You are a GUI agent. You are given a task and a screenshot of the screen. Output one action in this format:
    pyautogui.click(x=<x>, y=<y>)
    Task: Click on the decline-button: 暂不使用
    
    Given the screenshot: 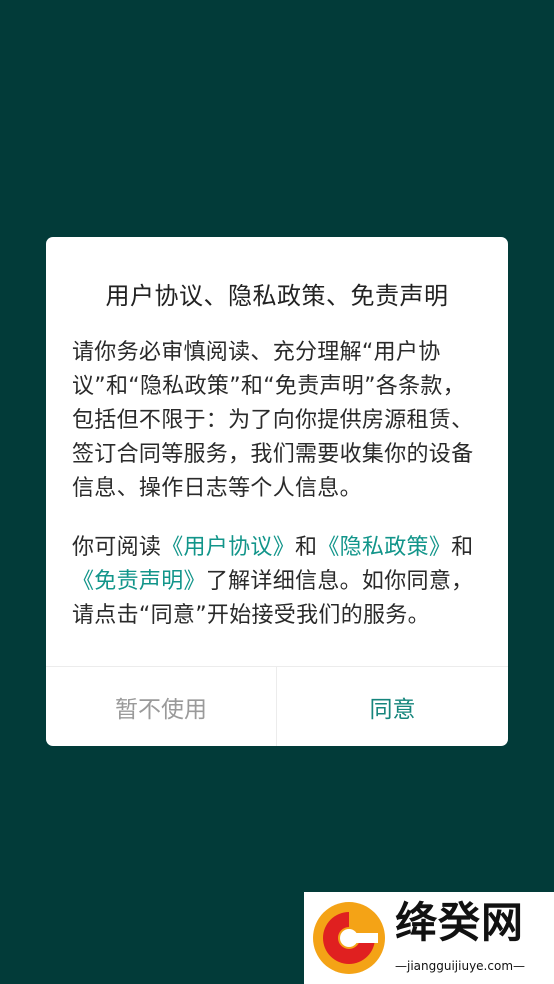 What is the action you would take?
    pyautogui.click(x=161, y=706)
    